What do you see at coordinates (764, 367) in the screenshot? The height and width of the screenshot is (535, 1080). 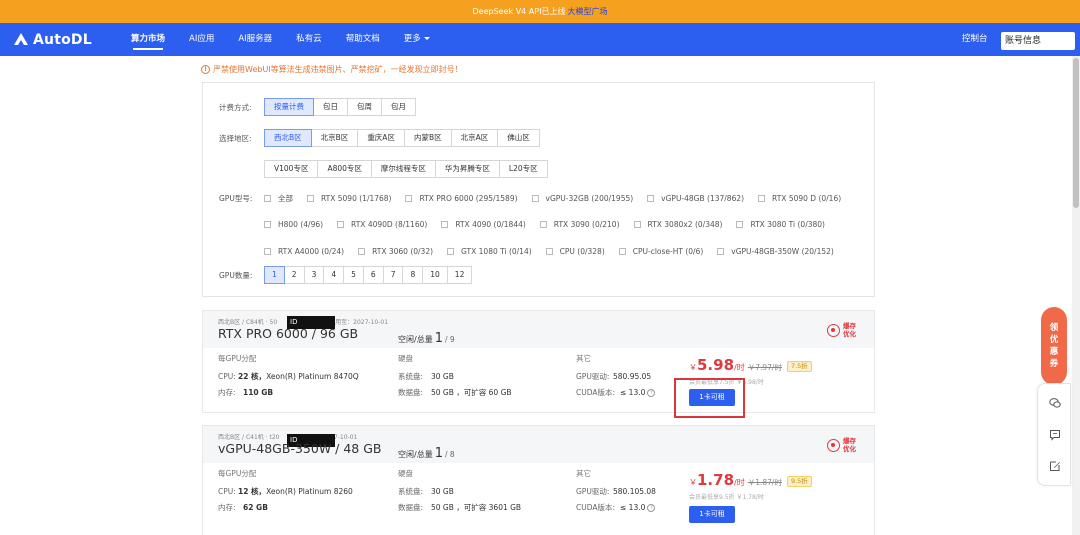 I see `original-price: ￥7.97/时` at bounding box center [764, 367].